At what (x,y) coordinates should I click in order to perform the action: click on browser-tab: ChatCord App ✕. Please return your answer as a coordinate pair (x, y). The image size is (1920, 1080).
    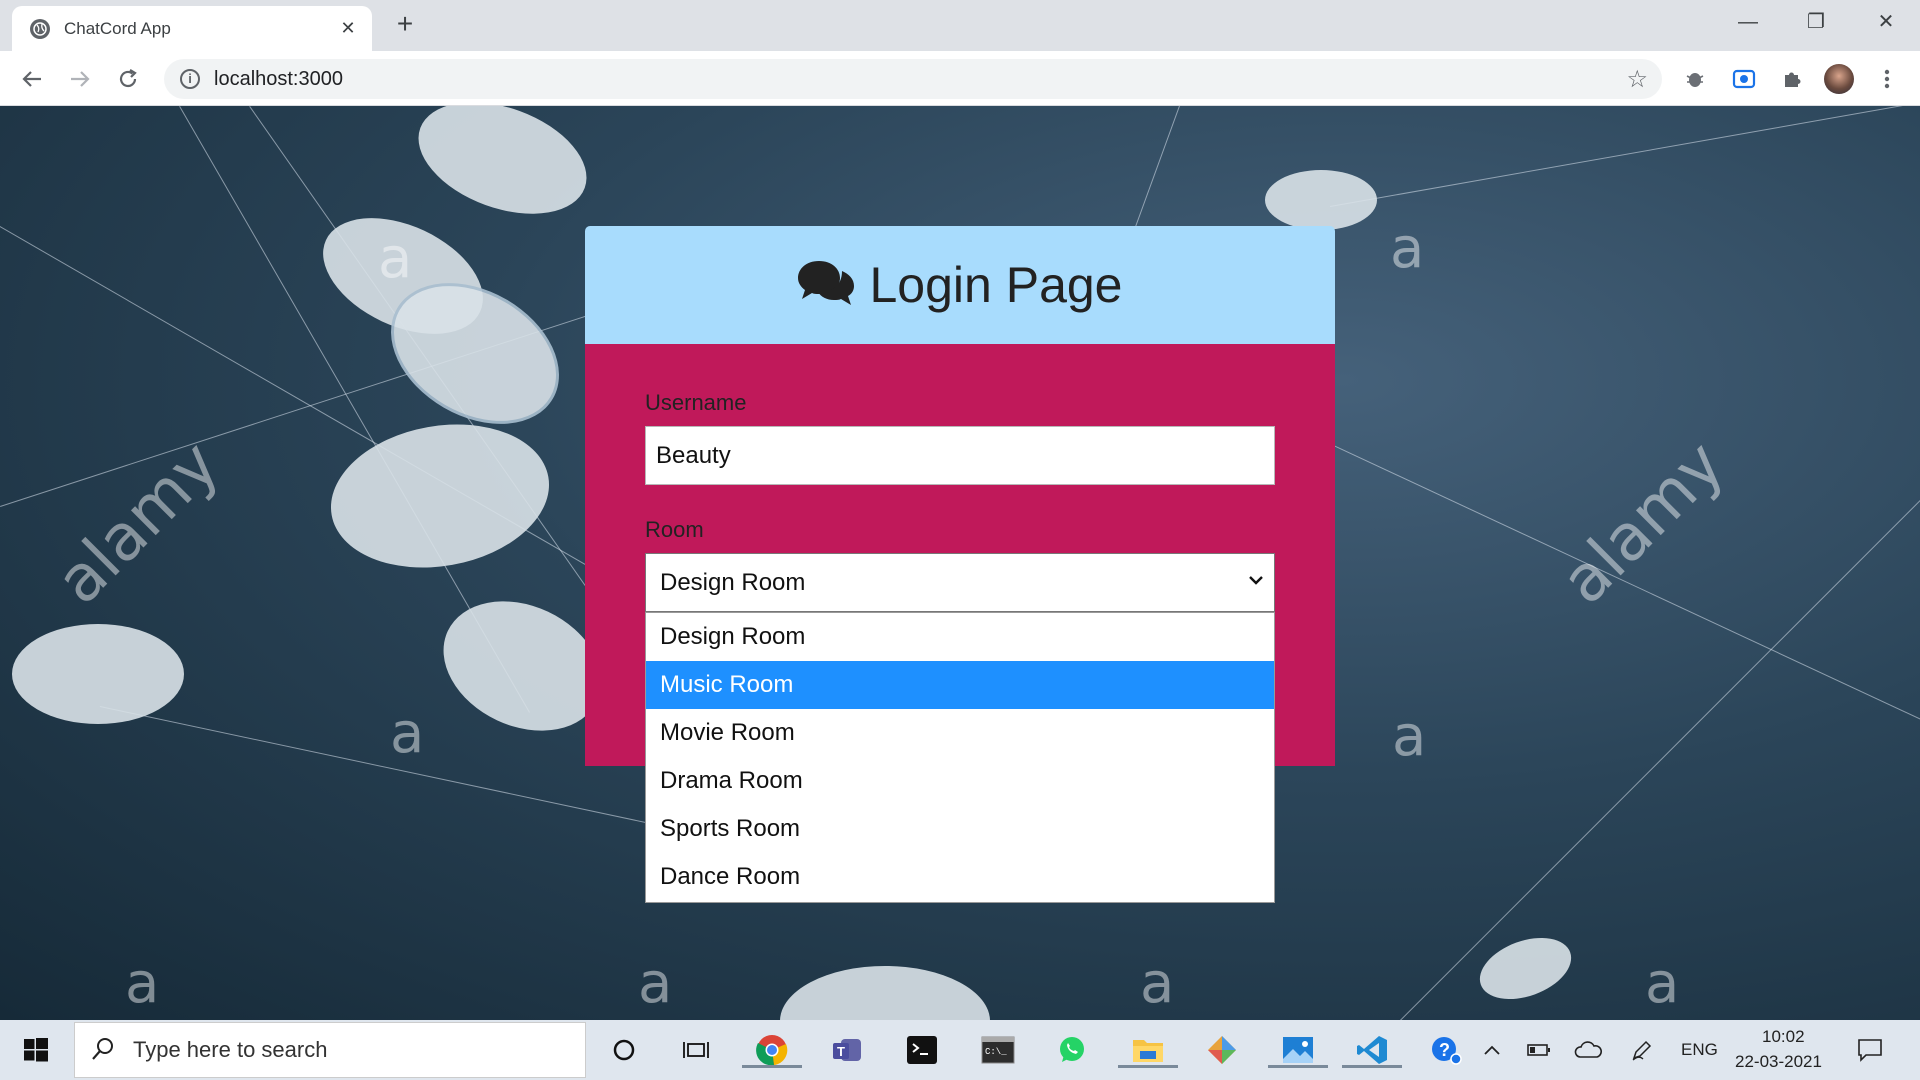
    Looking at the image, I should click on (192, 28).